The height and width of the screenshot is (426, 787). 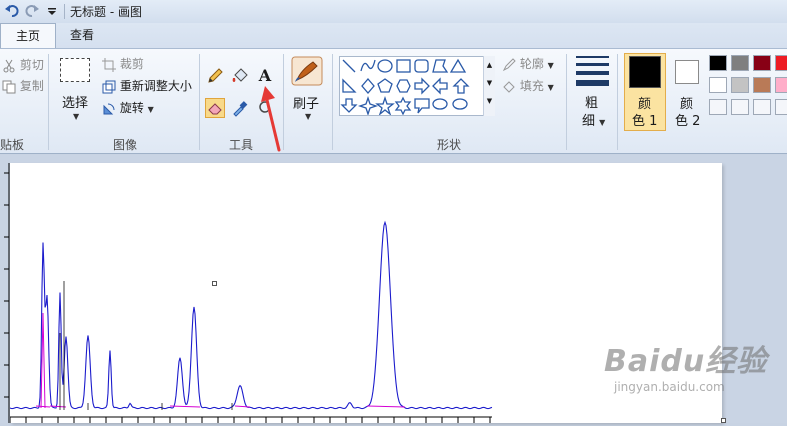 What do you see at coordinates (32, 11) in the screenshot?
I see `redo-icon` at bounding box center [32, 11].